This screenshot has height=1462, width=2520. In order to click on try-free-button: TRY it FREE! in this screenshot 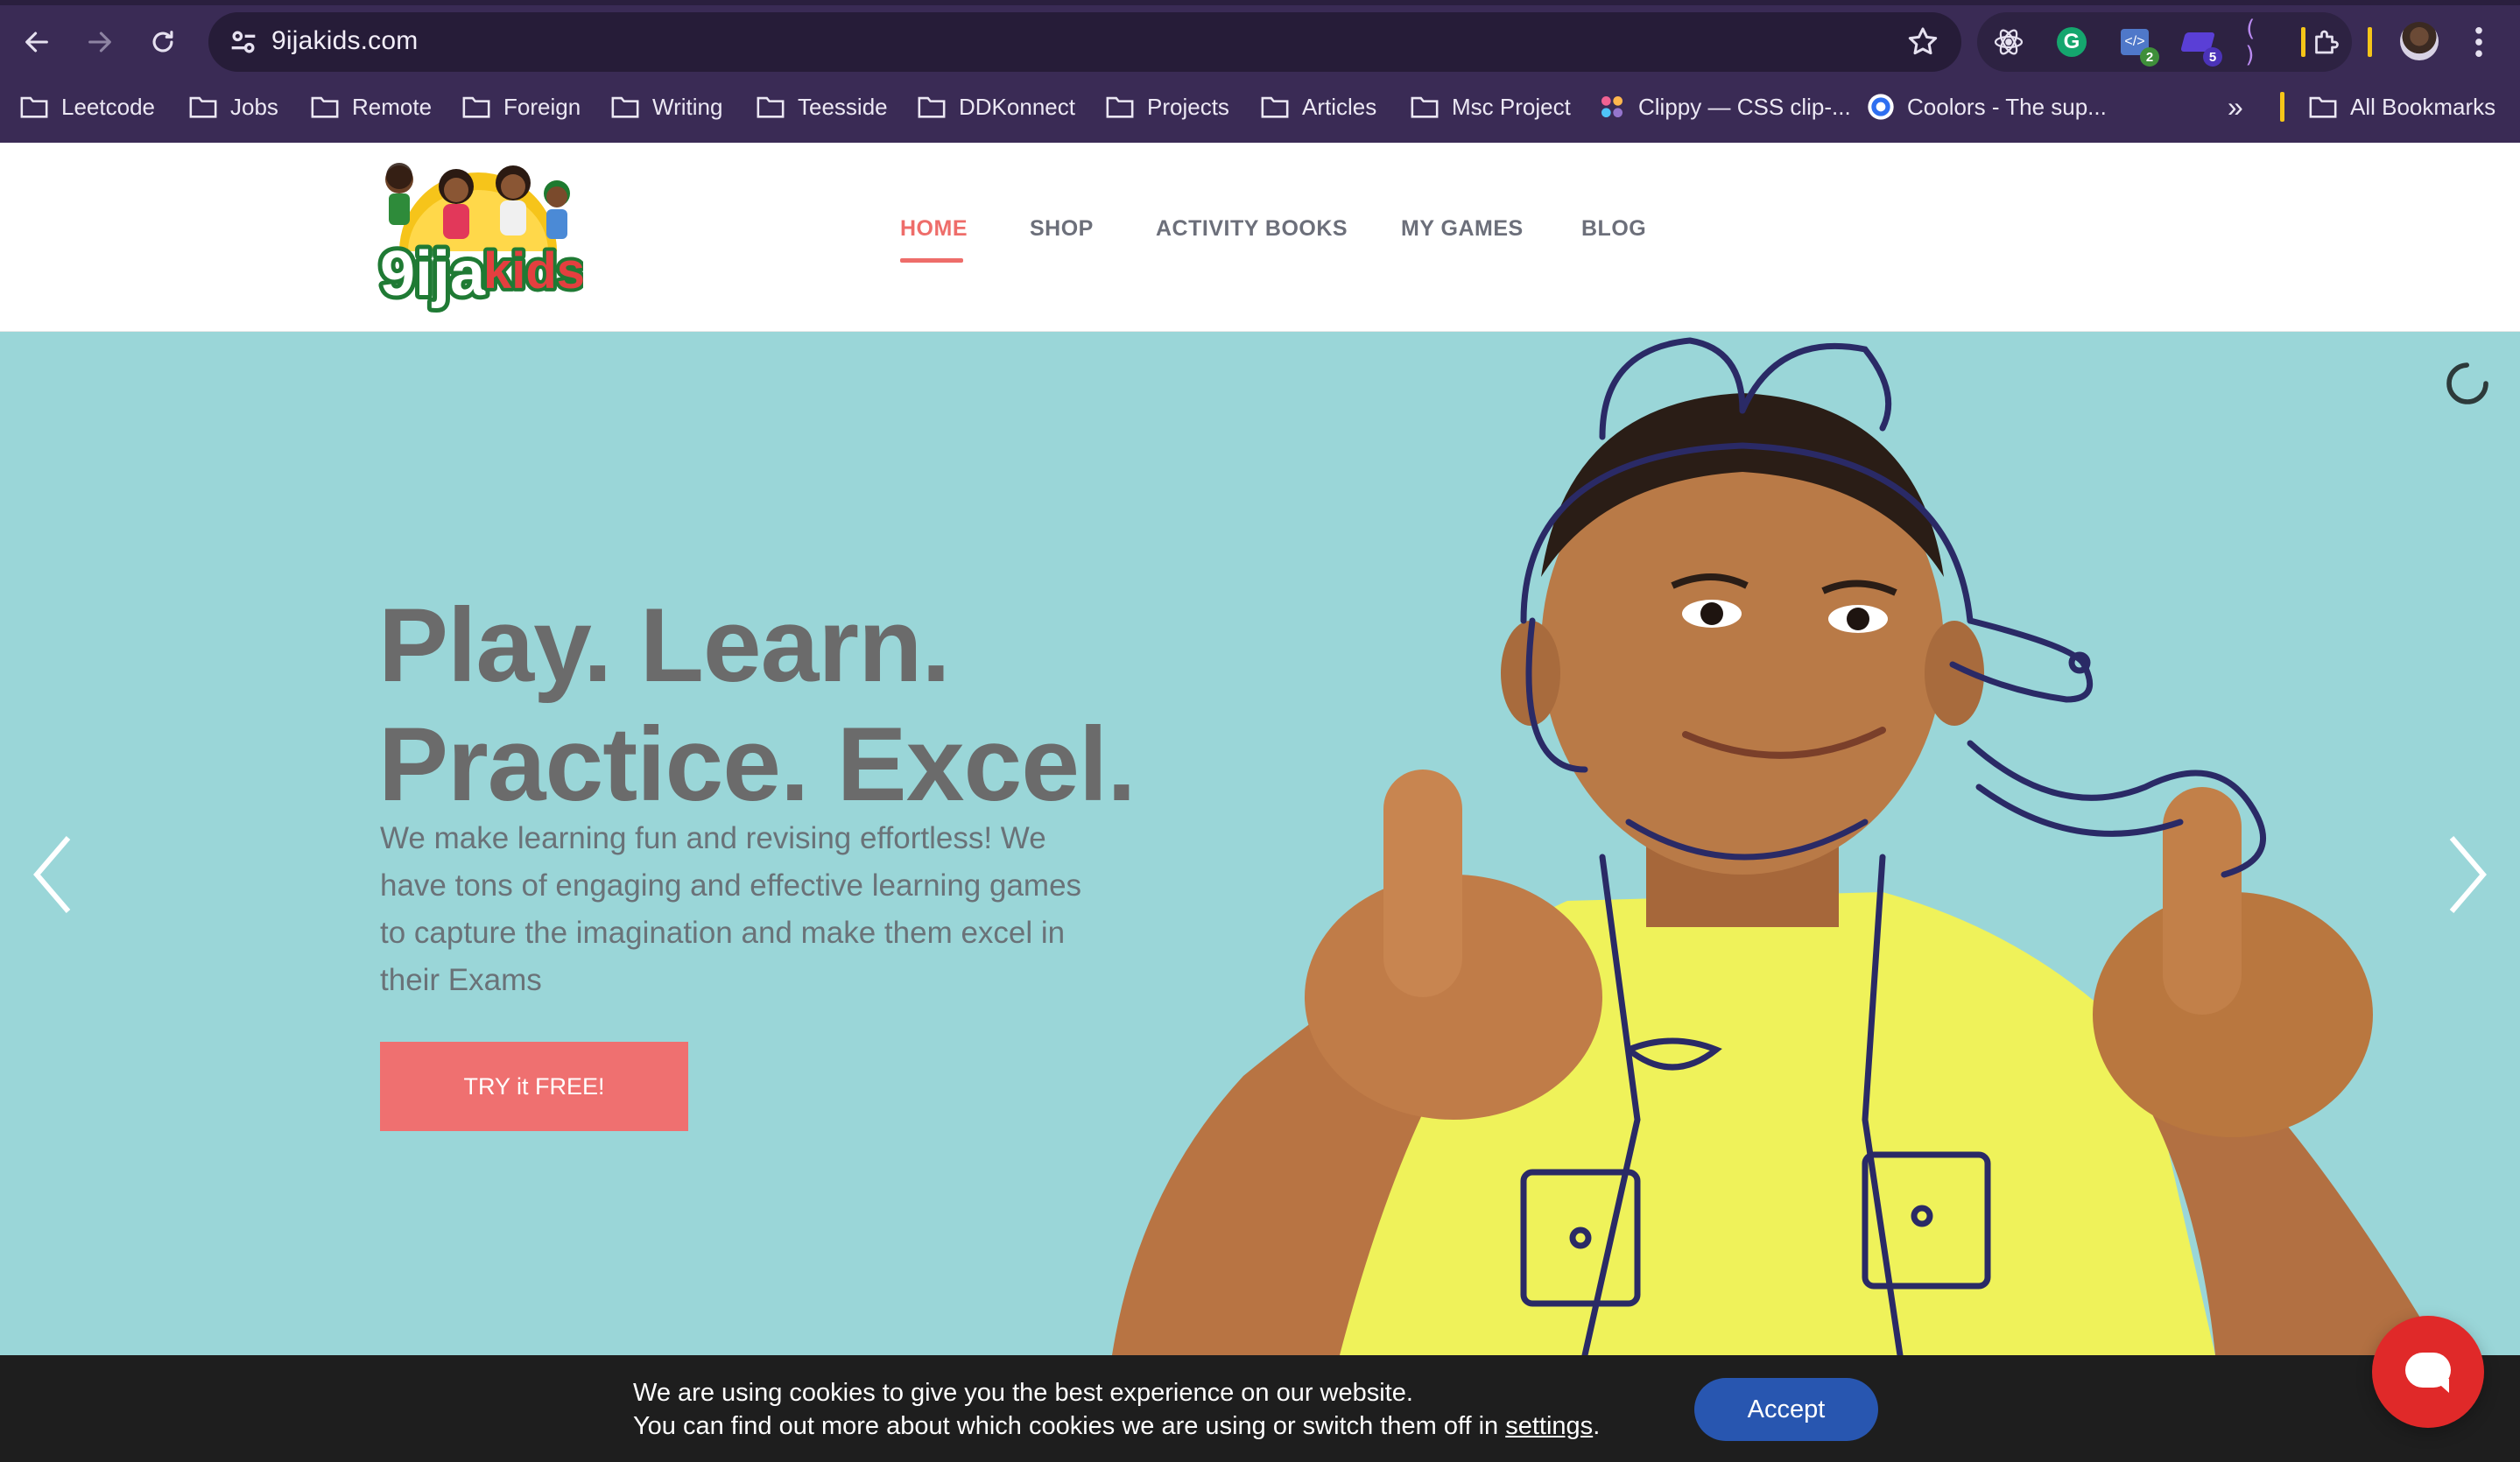, I will do `click(534, 1087)`.